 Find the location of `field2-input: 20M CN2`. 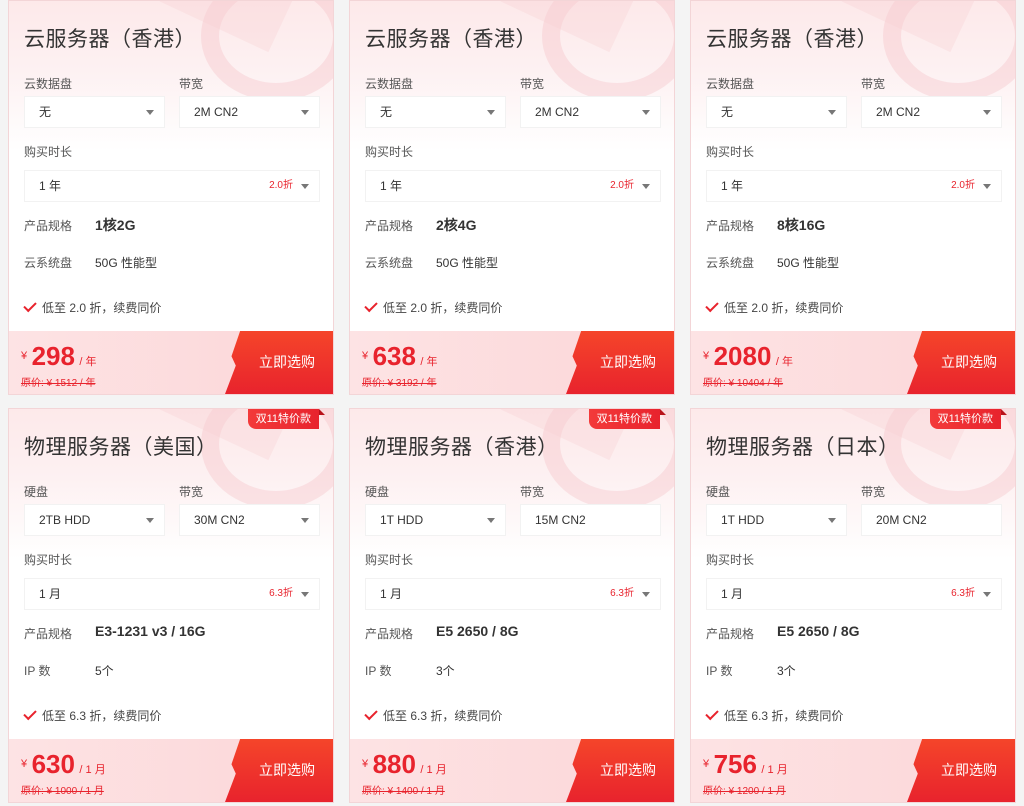

field2-input: 20M CN2 is located at coordinates (931, 520).